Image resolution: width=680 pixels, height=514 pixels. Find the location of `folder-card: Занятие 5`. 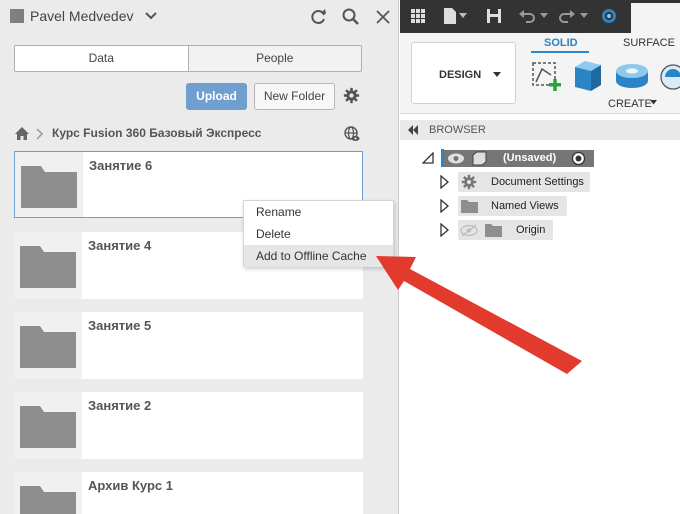

folder-card: Занятие 5 is located at coordinates (188, 345).